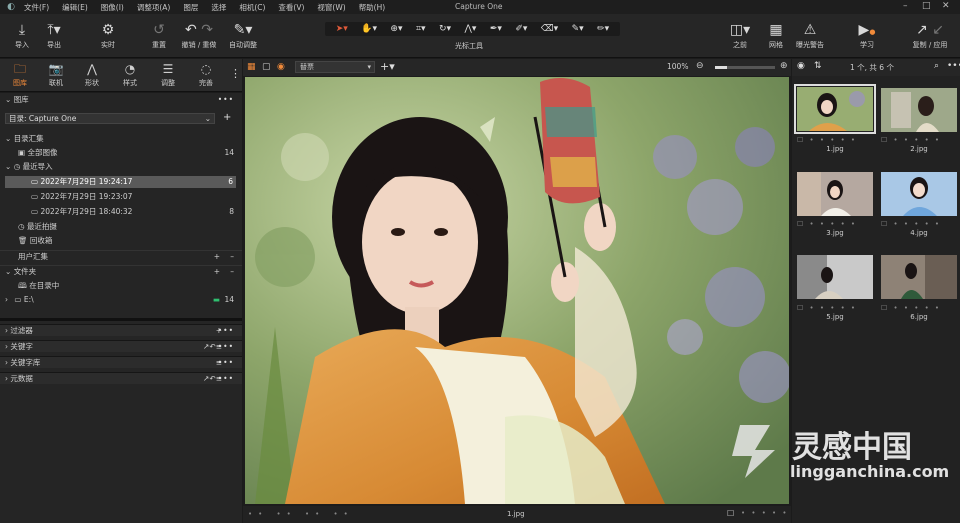 The image size is (960, 523). What do you see at coordinates (291, 7) in the screenshot?
I see `menu-view: 查看(V)` at bounding box center [291, 7].